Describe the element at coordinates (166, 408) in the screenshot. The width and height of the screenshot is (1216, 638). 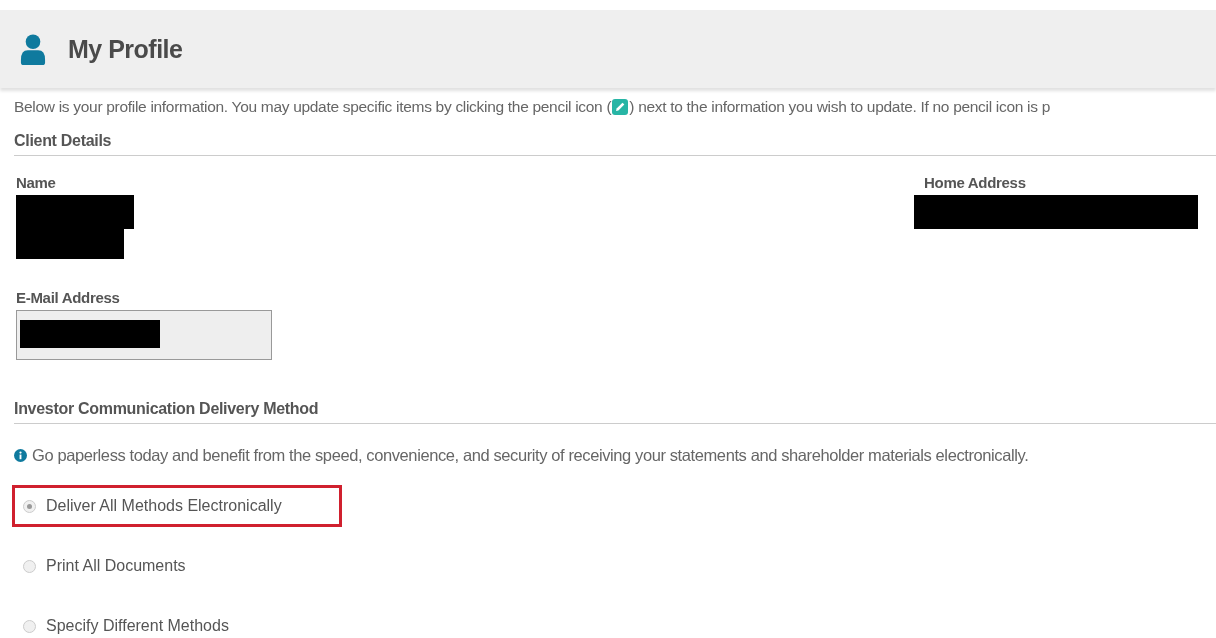
I see `section-heading: Investor Communication Delivery Method` at that location.